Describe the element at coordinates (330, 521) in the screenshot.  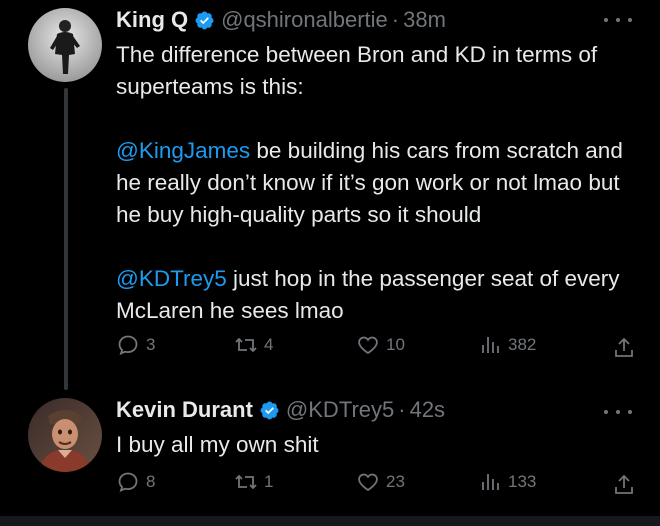
I see `bottom-divider` at that location.